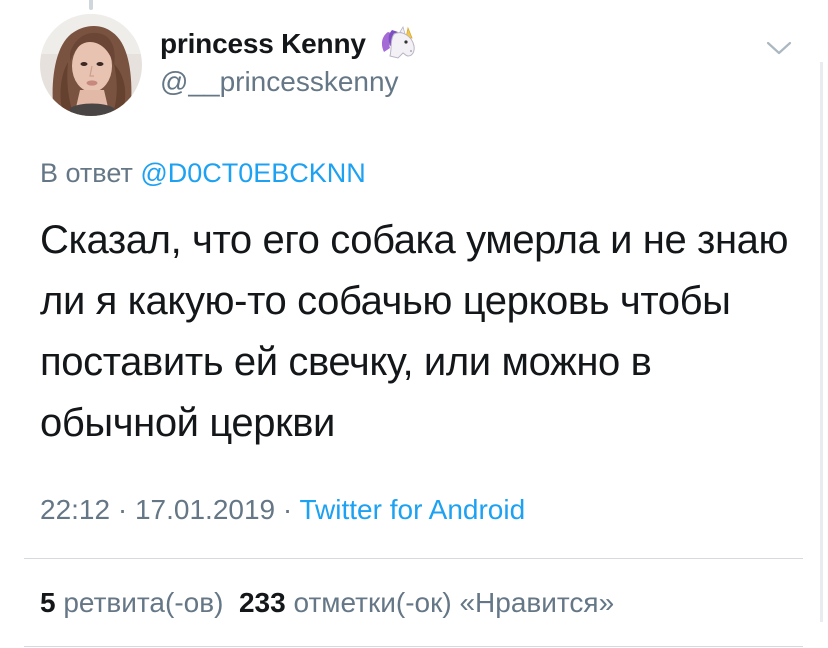 The image size is (828, 648). I want to click on retweets-count: 5, so click(48, 602).